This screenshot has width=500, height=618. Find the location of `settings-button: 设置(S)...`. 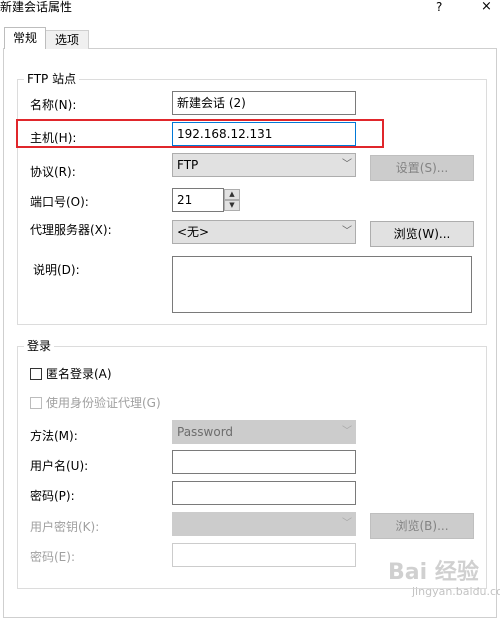

settings-button: 设置(S)... is located at coordinates (422, 168).